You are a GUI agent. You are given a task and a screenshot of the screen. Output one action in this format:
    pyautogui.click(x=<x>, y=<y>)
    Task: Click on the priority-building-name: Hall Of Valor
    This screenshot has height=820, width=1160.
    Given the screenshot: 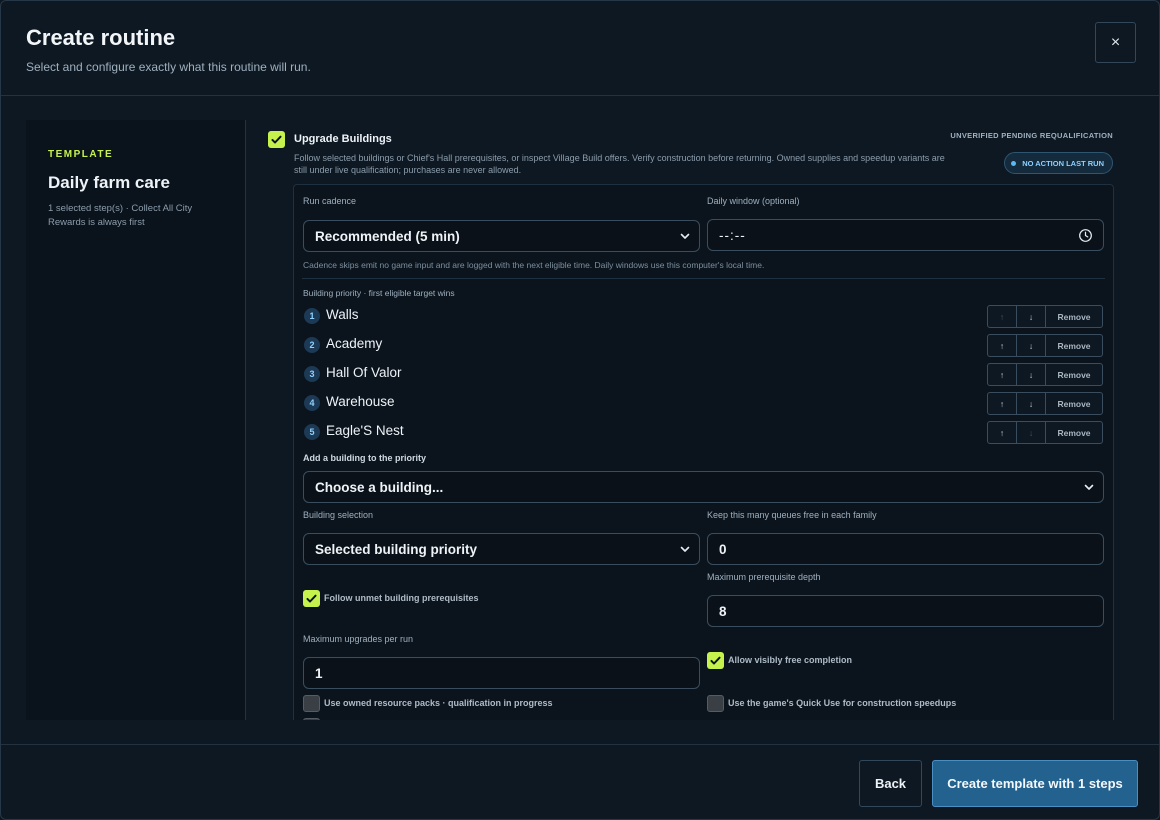 What is the action you would take?
    pyautogui.click(x=364, y=372)
    